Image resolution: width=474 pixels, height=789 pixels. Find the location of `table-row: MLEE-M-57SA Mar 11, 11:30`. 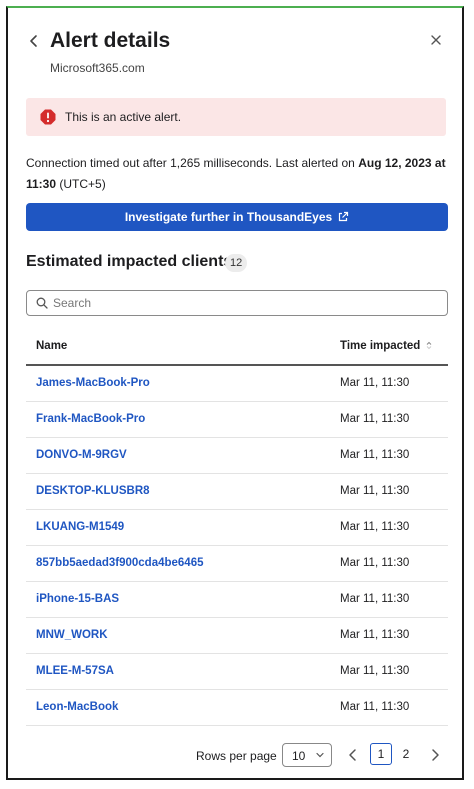

table-row: MLEE-M-57SA Mar 11, 11:30 is located at coordinates (237, 672).